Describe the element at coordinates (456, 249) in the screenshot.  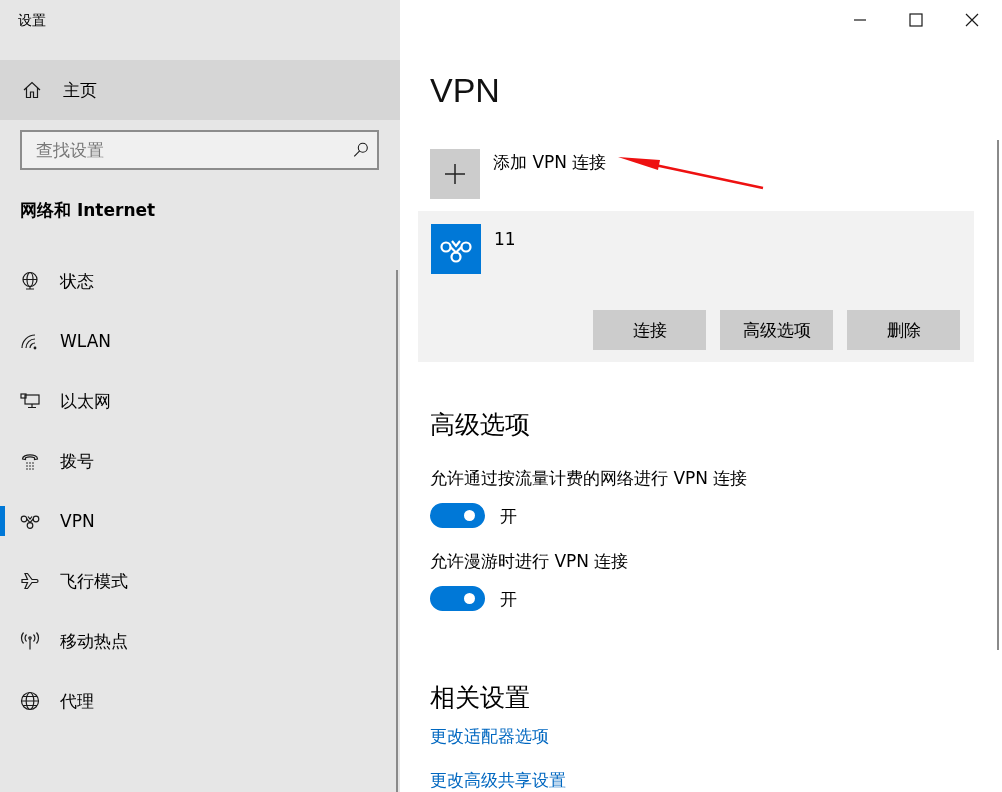
I see `vpn-icon` at that location.